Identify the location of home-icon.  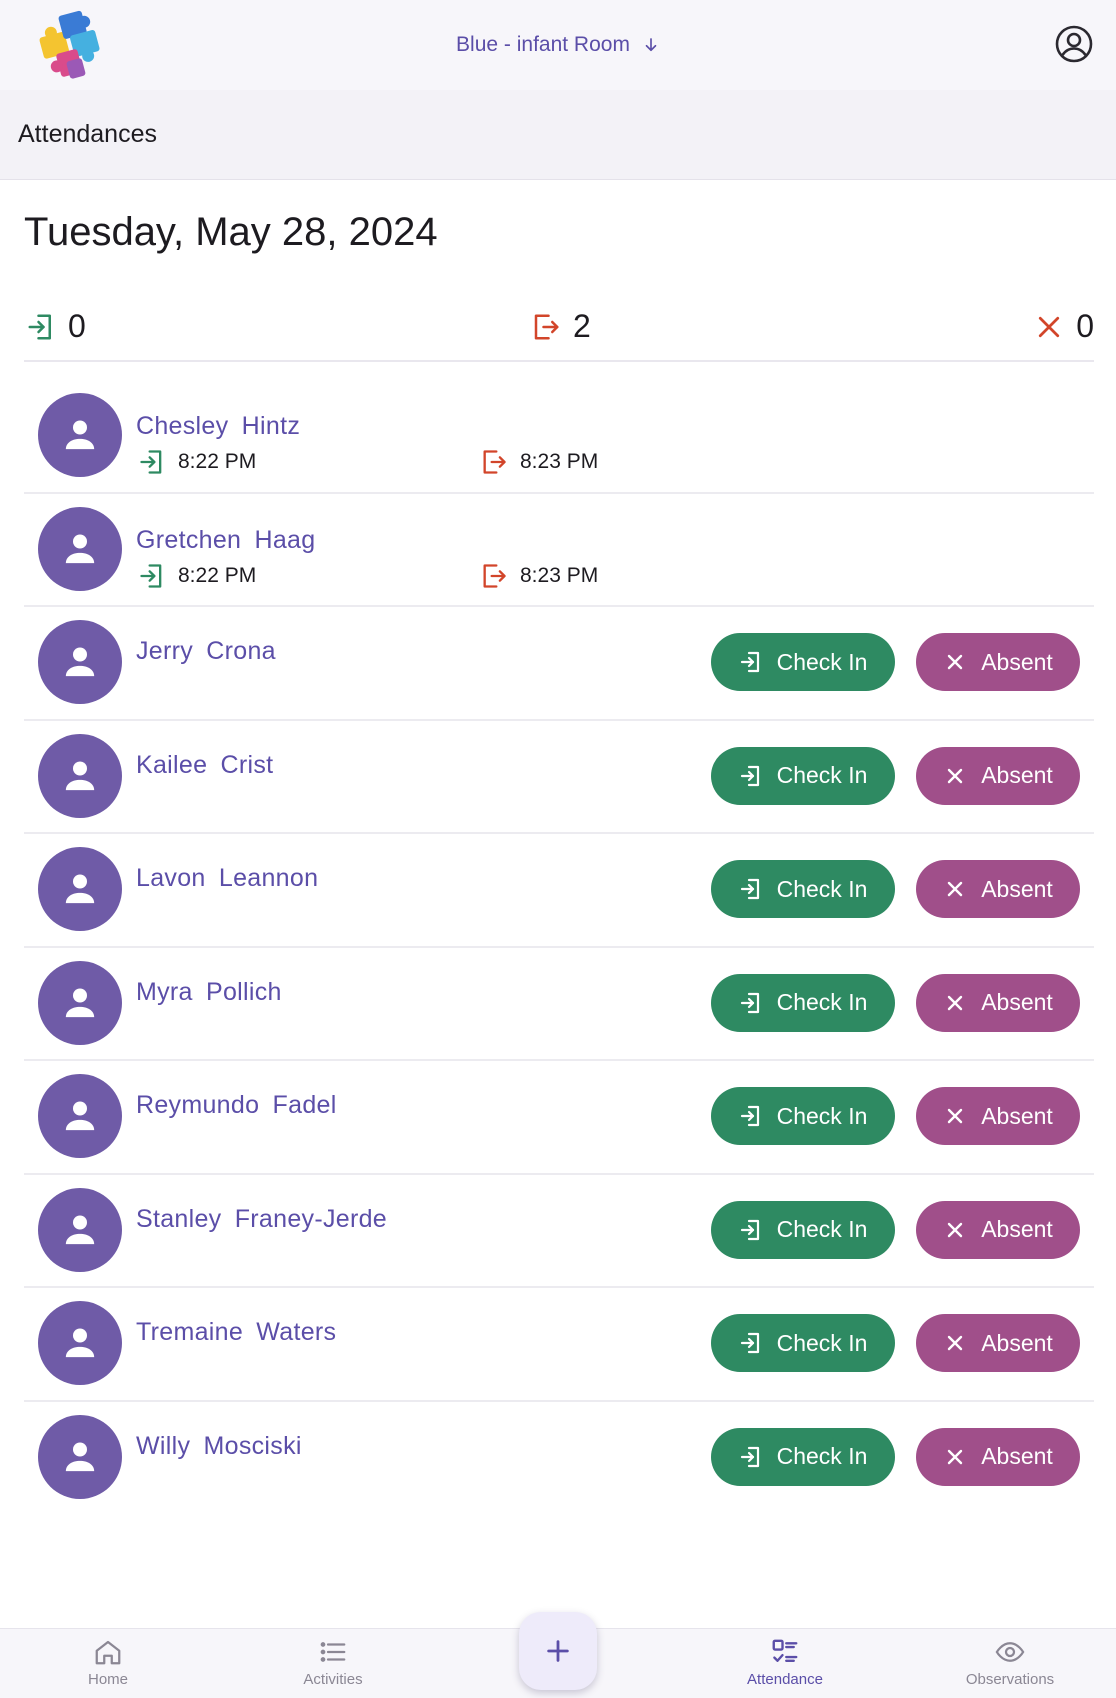
(108, 1652).